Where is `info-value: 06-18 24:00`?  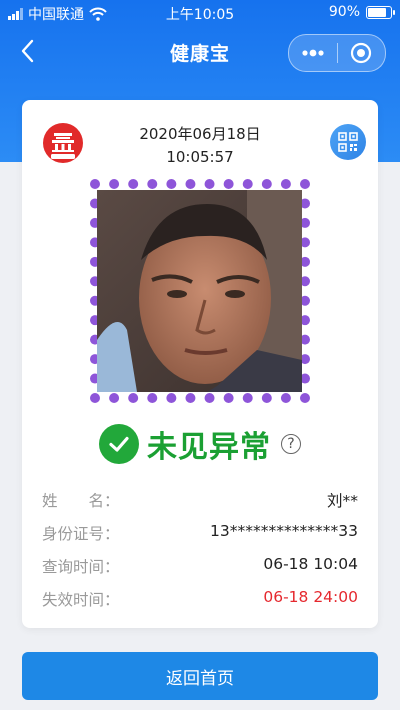
info-value: 06-18 24:00 is located at coordinates (310, 597).